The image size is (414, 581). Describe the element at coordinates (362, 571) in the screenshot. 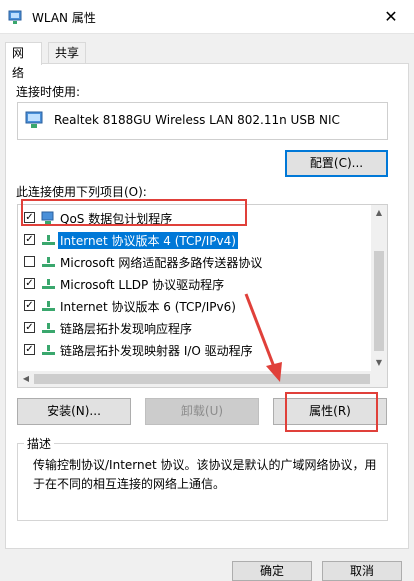

I see `cancel-button: 取消` at that location.